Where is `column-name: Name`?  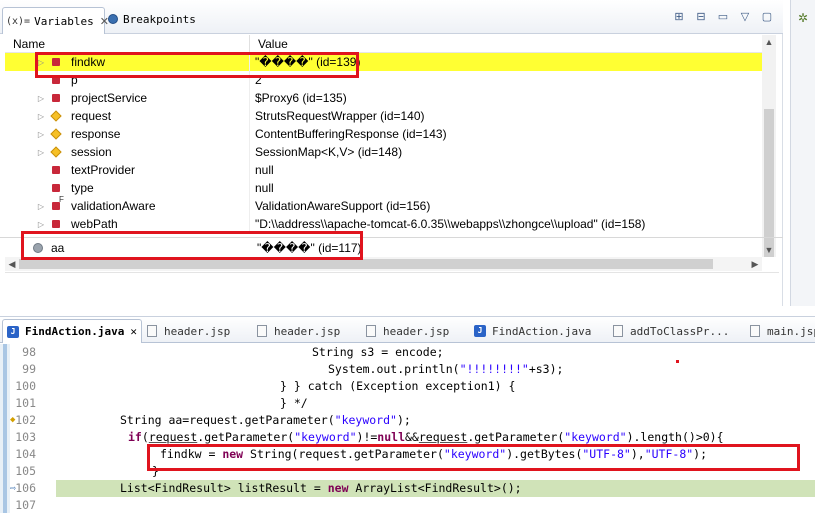
column-name: Name is located at coordinates (127, 43).